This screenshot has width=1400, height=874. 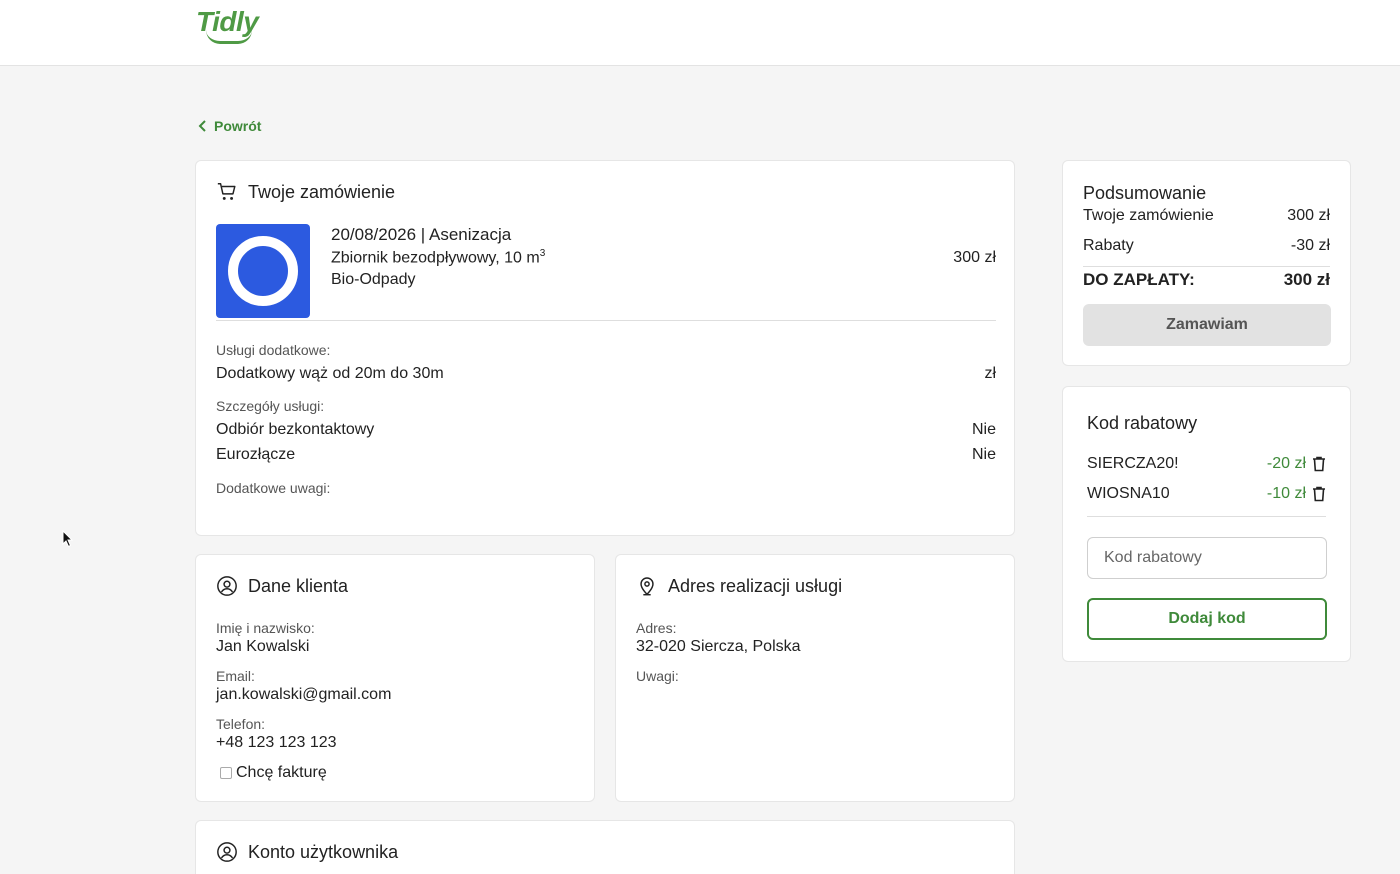 I want to click on order-card-title: Twoje zamówienie, so click(x=305, y=192).